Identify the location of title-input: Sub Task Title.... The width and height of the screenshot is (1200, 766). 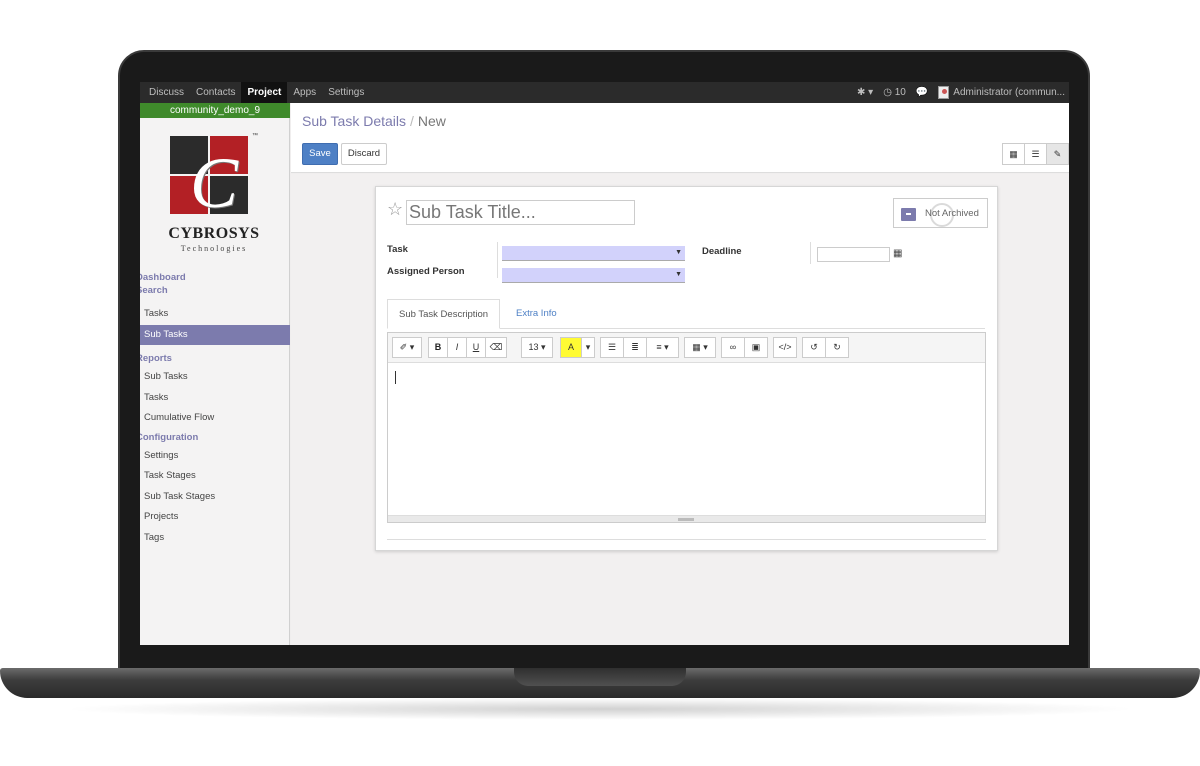
(520, 212).